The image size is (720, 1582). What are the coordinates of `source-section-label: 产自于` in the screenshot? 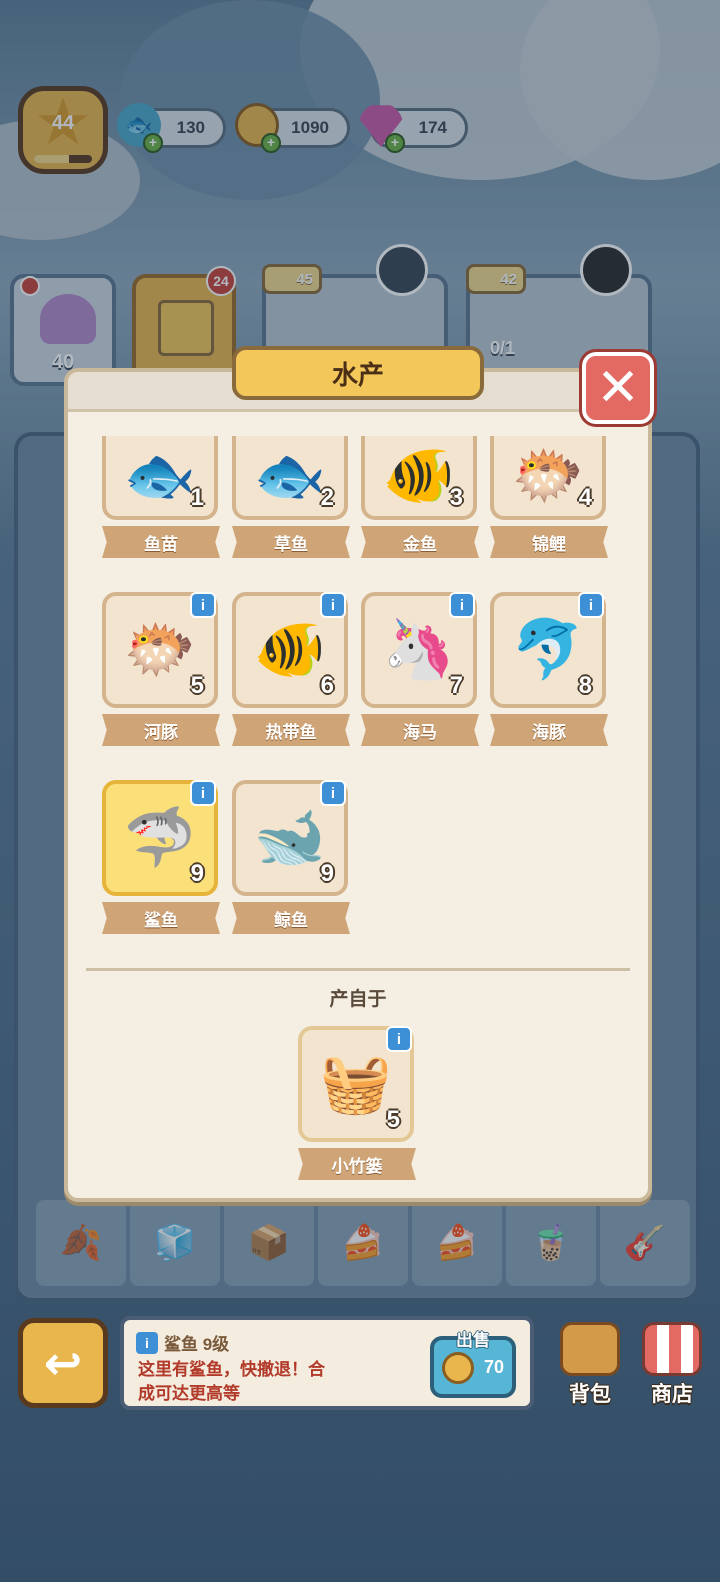 It's located at (358, 999).